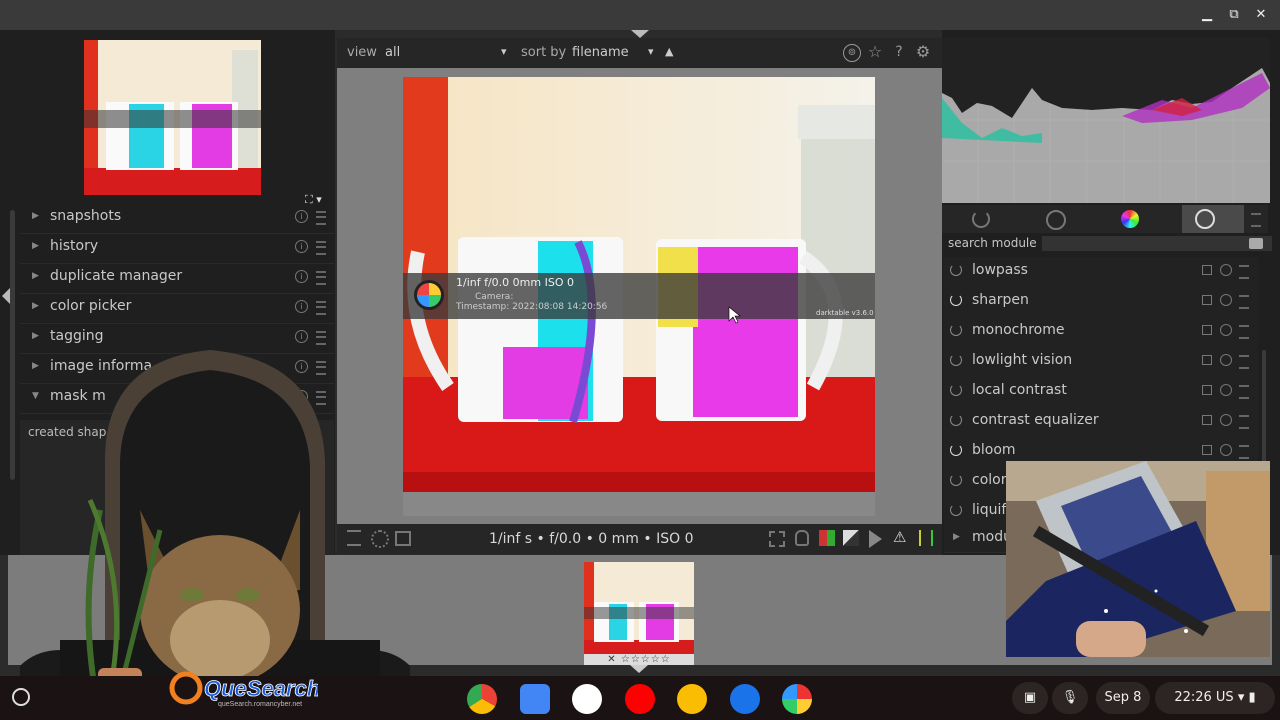 This screenshot has width=1280, height=720. Describe the element at coordinates (177, 218) in the screenshot. I see `module-snapshots: ▶ snapshots i` at that location.